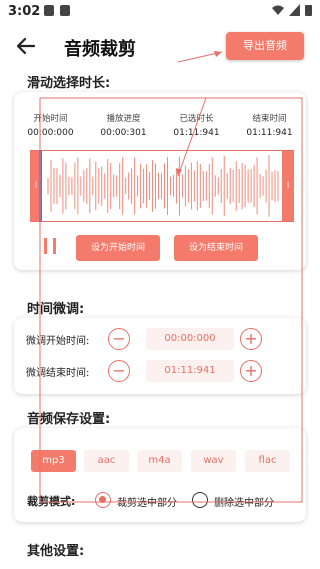 The height and width of the screenshot is (569, 320). I want to click on export-audio-button: 导出音频, so click(265, 46).